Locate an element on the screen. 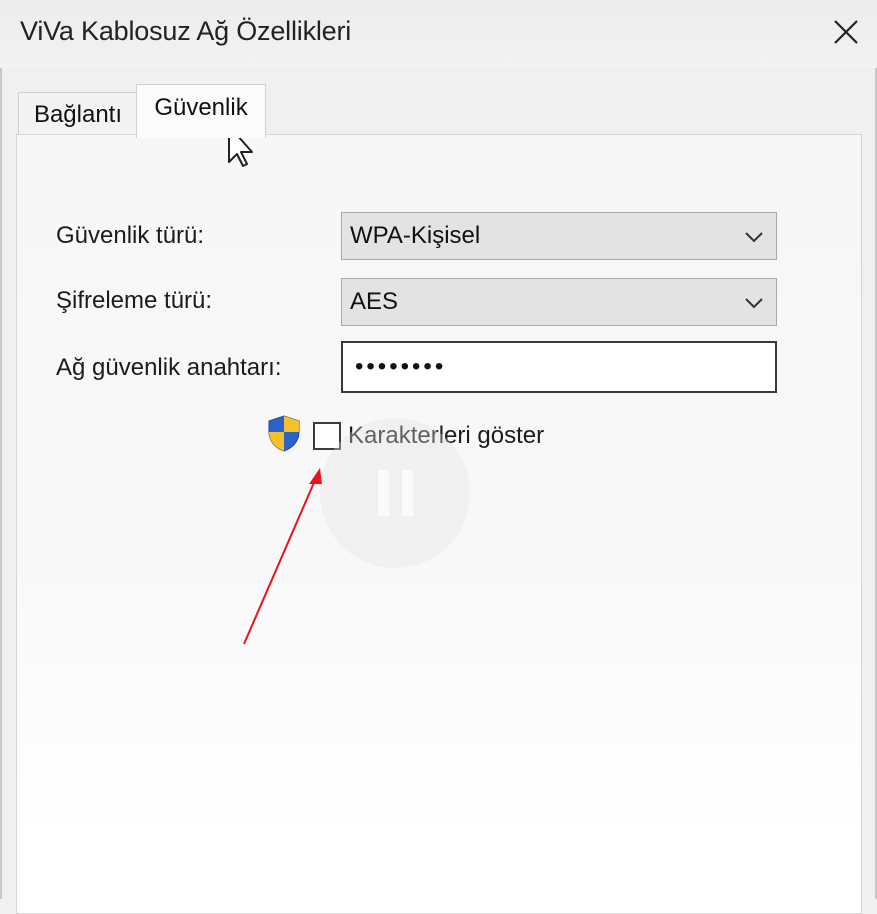  security-type-label: Güvenlik türü: is located at coordinates (130, 235).